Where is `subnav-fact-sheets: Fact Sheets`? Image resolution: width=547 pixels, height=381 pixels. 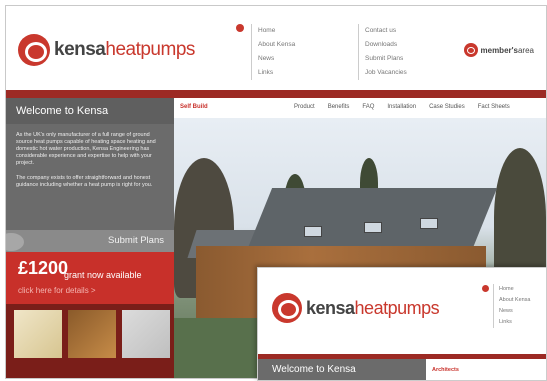 subnav-fact-sheets: Fact Sheets is located at coordinates (494, 107).